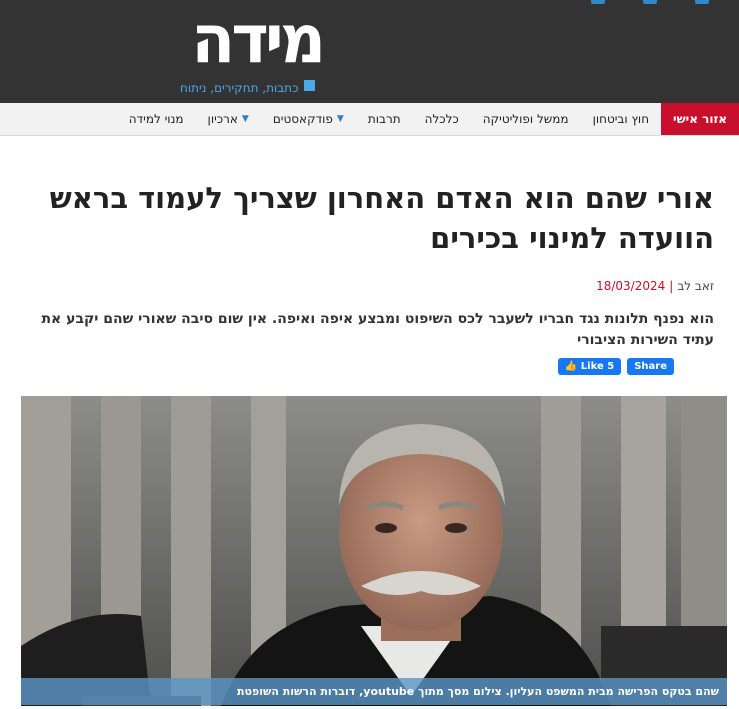 This screenshot has width=739, height=709. I want to click on facebook-like-button: 👍 Like 5, so click(589, 366).